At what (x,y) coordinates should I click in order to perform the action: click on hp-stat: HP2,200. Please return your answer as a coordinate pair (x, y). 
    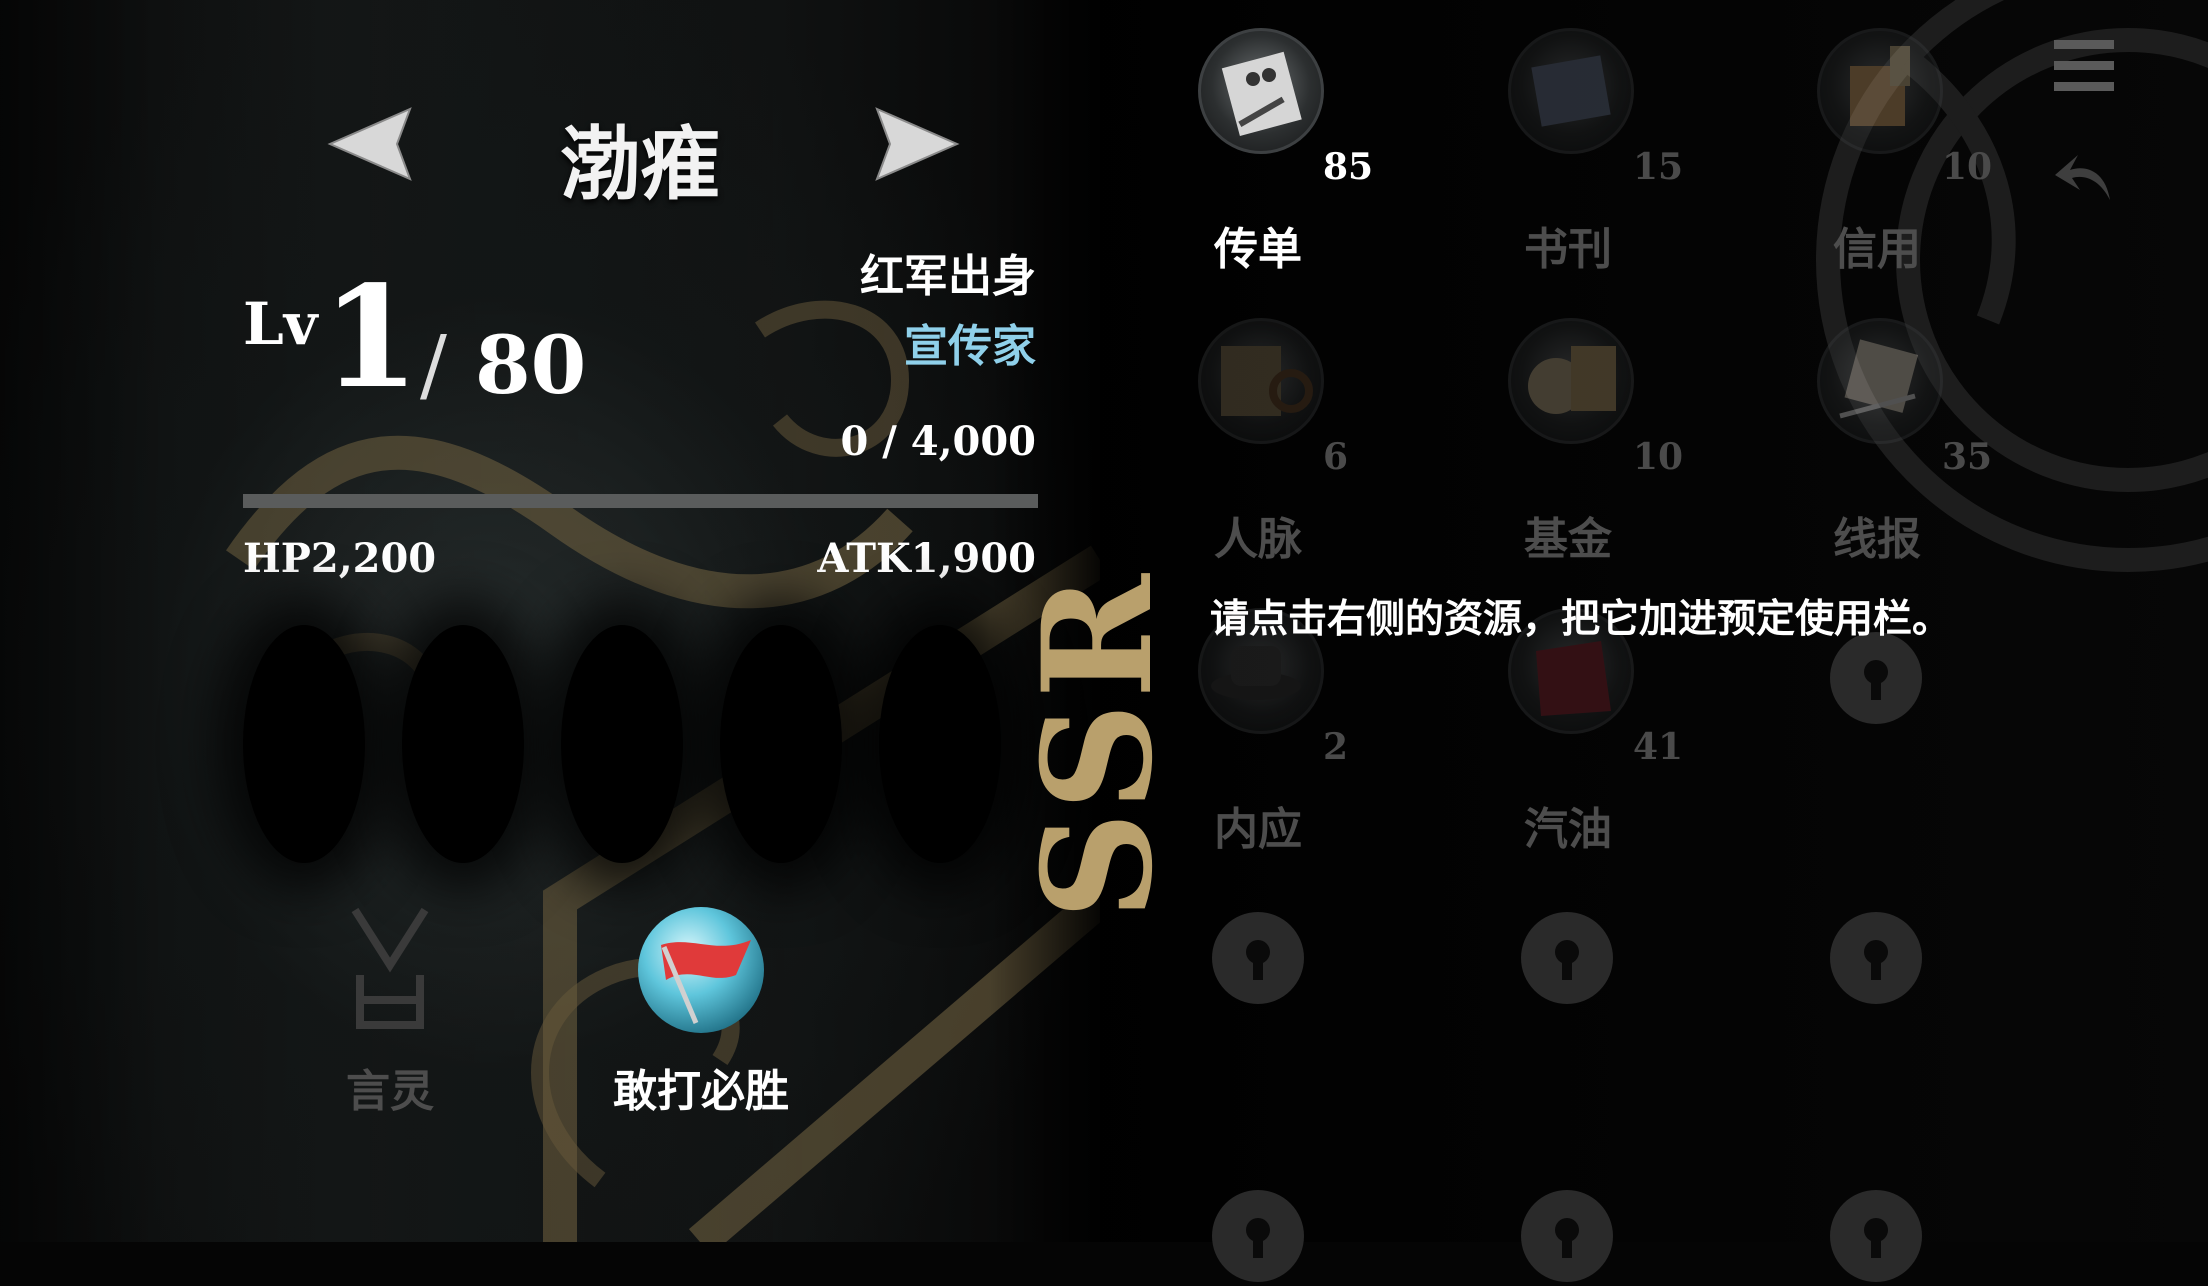
    Looking at the image, I should click on (340, 558).